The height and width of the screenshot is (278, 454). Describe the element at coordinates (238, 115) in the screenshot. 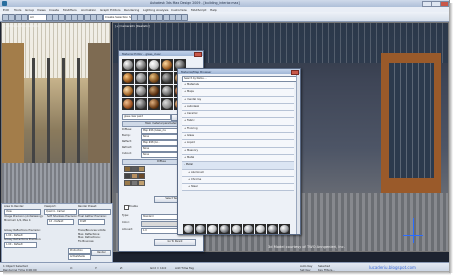

I see `category-item: + Ceramic` at that location.